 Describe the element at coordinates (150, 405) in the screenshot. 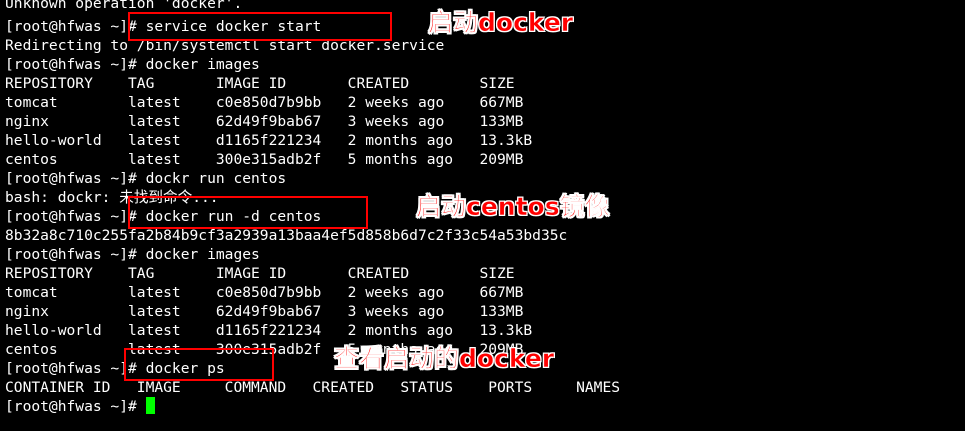

I see `terminal-cursor` at that location.